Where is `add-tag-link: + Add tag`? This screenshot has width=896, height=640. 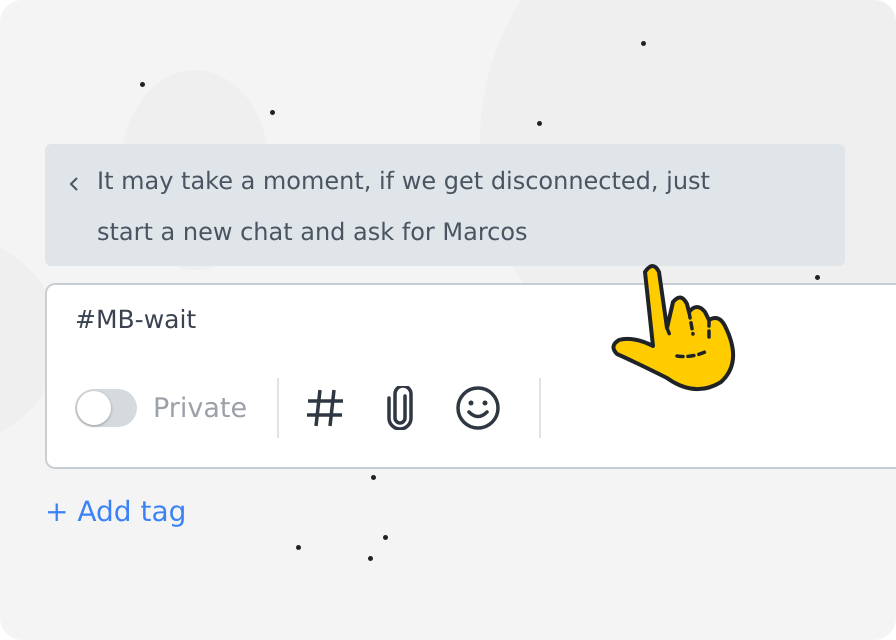
add-tag-link: + Add tag is located at coordinates (115, 511).